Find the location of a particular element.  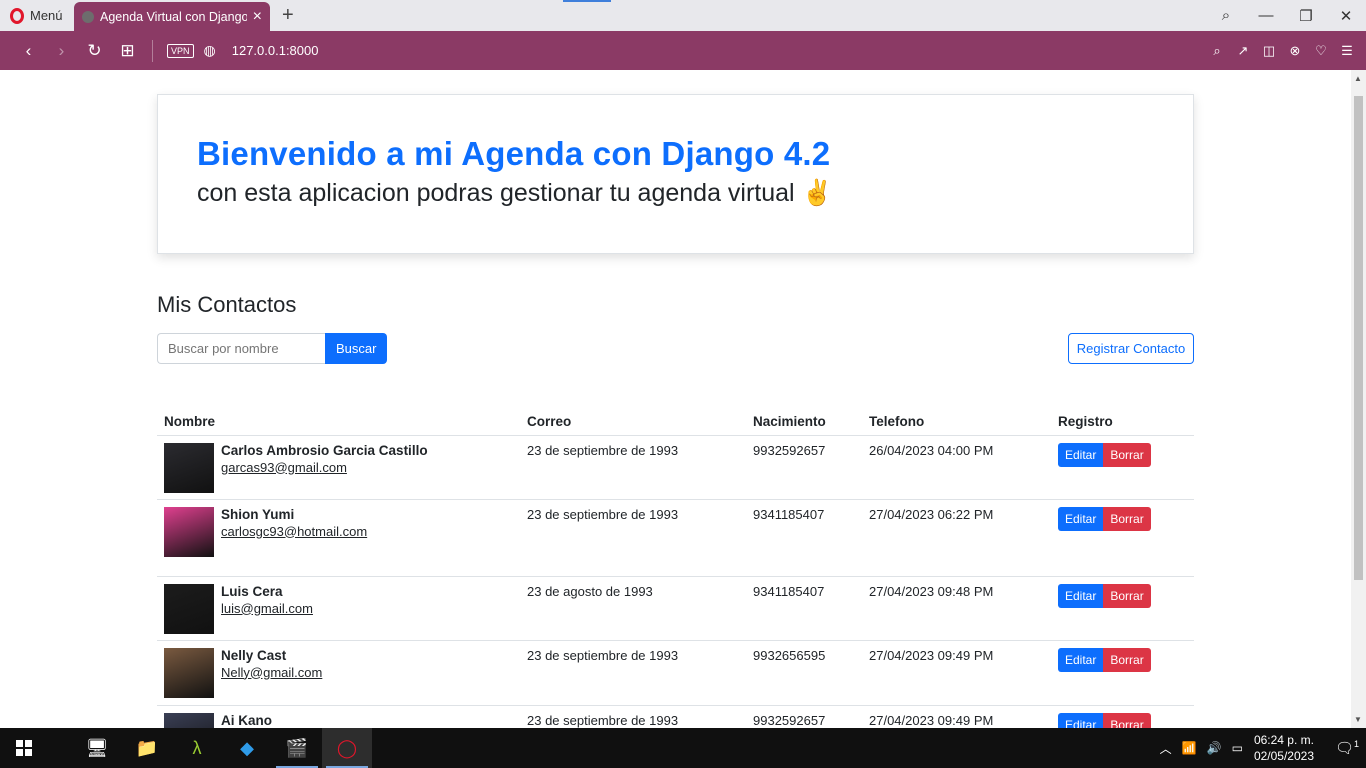

window-controls: ⌕ — ❐ ✕ is located at coordinates (1286, 15).